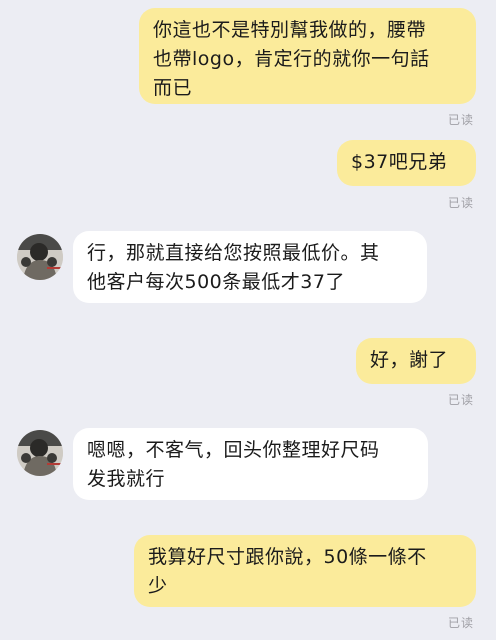 This screenshot has width=496, height=640. I want to click on incoming-message-bubble: 嗯嗯，不客气，回头你整理好尺码 发我就行, so click(250, 464).